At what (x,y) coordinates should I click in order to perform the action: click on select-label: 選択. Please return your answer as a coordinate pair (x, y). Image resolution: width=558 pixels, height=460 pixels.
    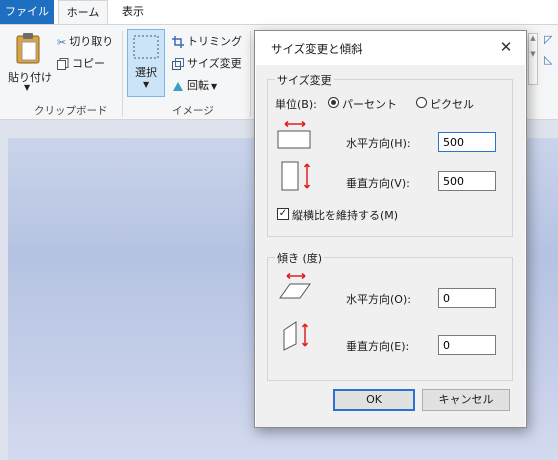
    Looking at the image, I should click on (146, 72).